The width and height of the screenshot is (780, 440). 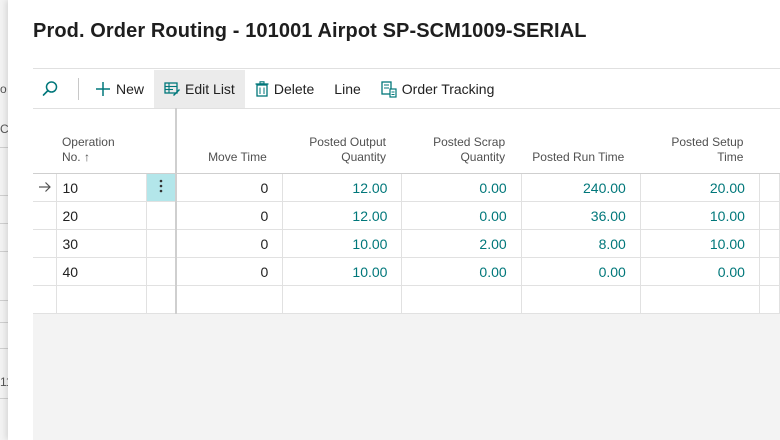 What do you see at coordinates (581, 271) in the screenshot?
I see `cell-posted-run-time: 0.00` at bounding box center [581, 271].